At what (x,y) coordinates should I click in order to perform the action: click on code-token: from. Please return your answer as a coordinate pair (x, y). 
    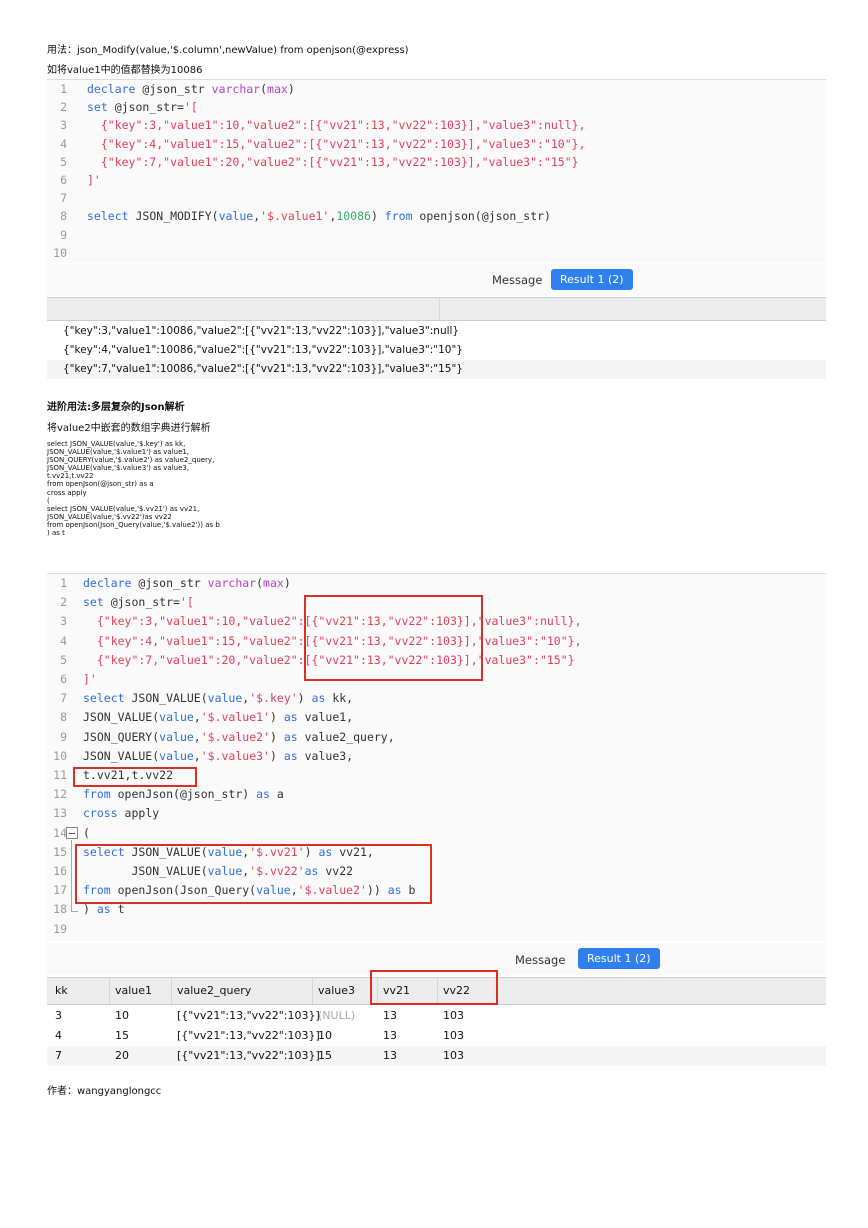
    Looking at the image, I should click on (398, 216).